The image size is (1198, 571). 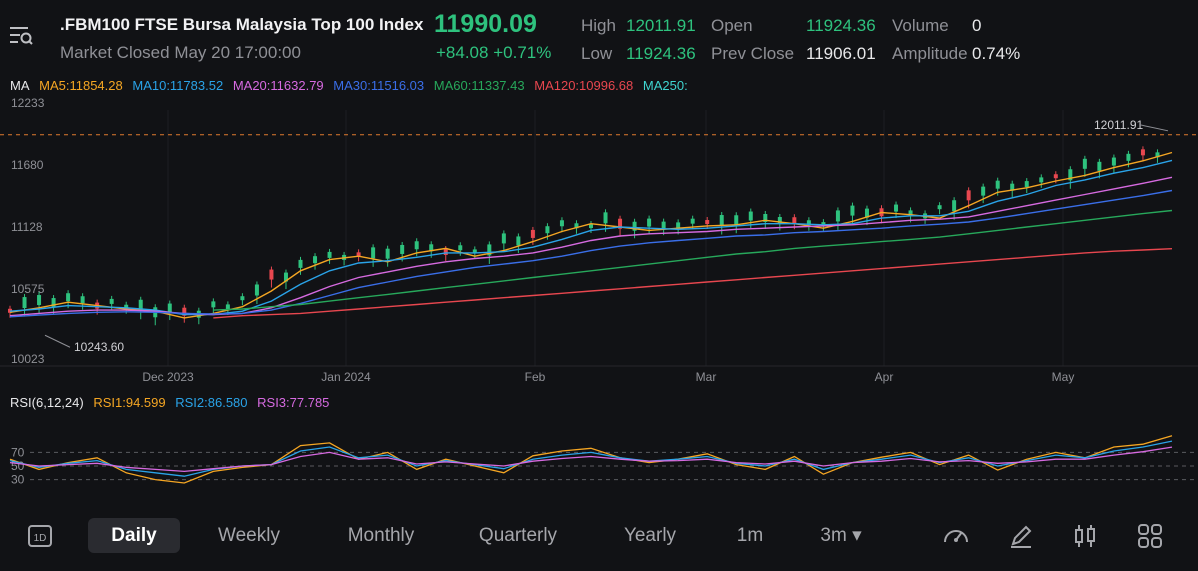 What do you see at coordinates (99, 347) in the screenshot?
I see `low-marker-label: 10243.60` at bounding box center [99, 347].